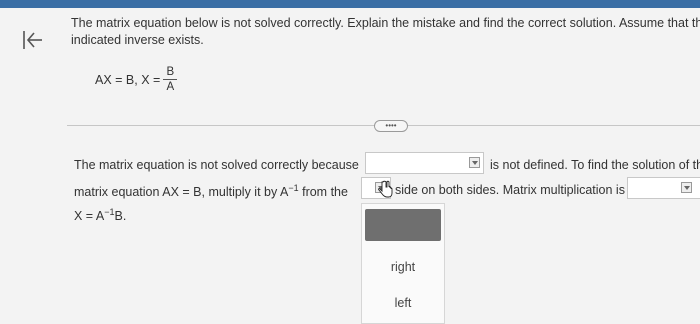 Image resolution: width=700 pixels, height=324 pixels. I want to click on dropdown-option-right: right, so click(403, 267).